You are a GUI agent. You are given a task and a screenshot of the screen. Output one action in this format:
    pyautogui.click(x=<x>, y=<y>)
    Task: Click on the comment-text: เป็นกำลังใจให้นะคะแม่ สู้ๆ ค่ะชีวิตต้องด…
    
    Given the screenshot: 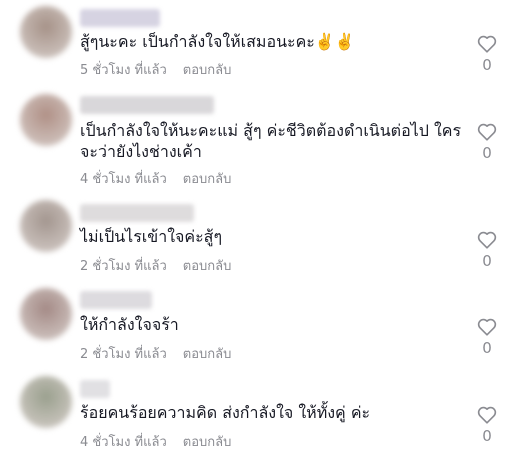 What is the action you would take?
    pyautogui.click(x=271, y=141)
    